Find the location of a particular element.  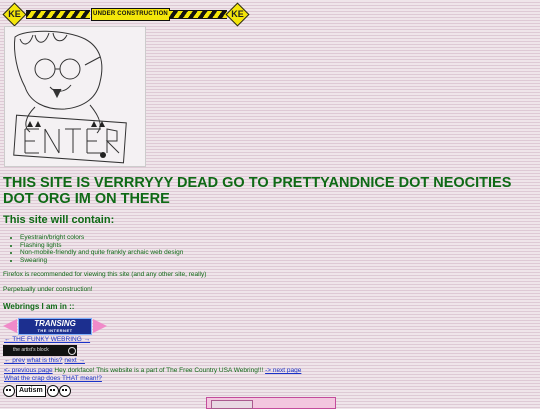

artists-block-nav: ← prev what is this? next → is located at coordinates (44, 360).